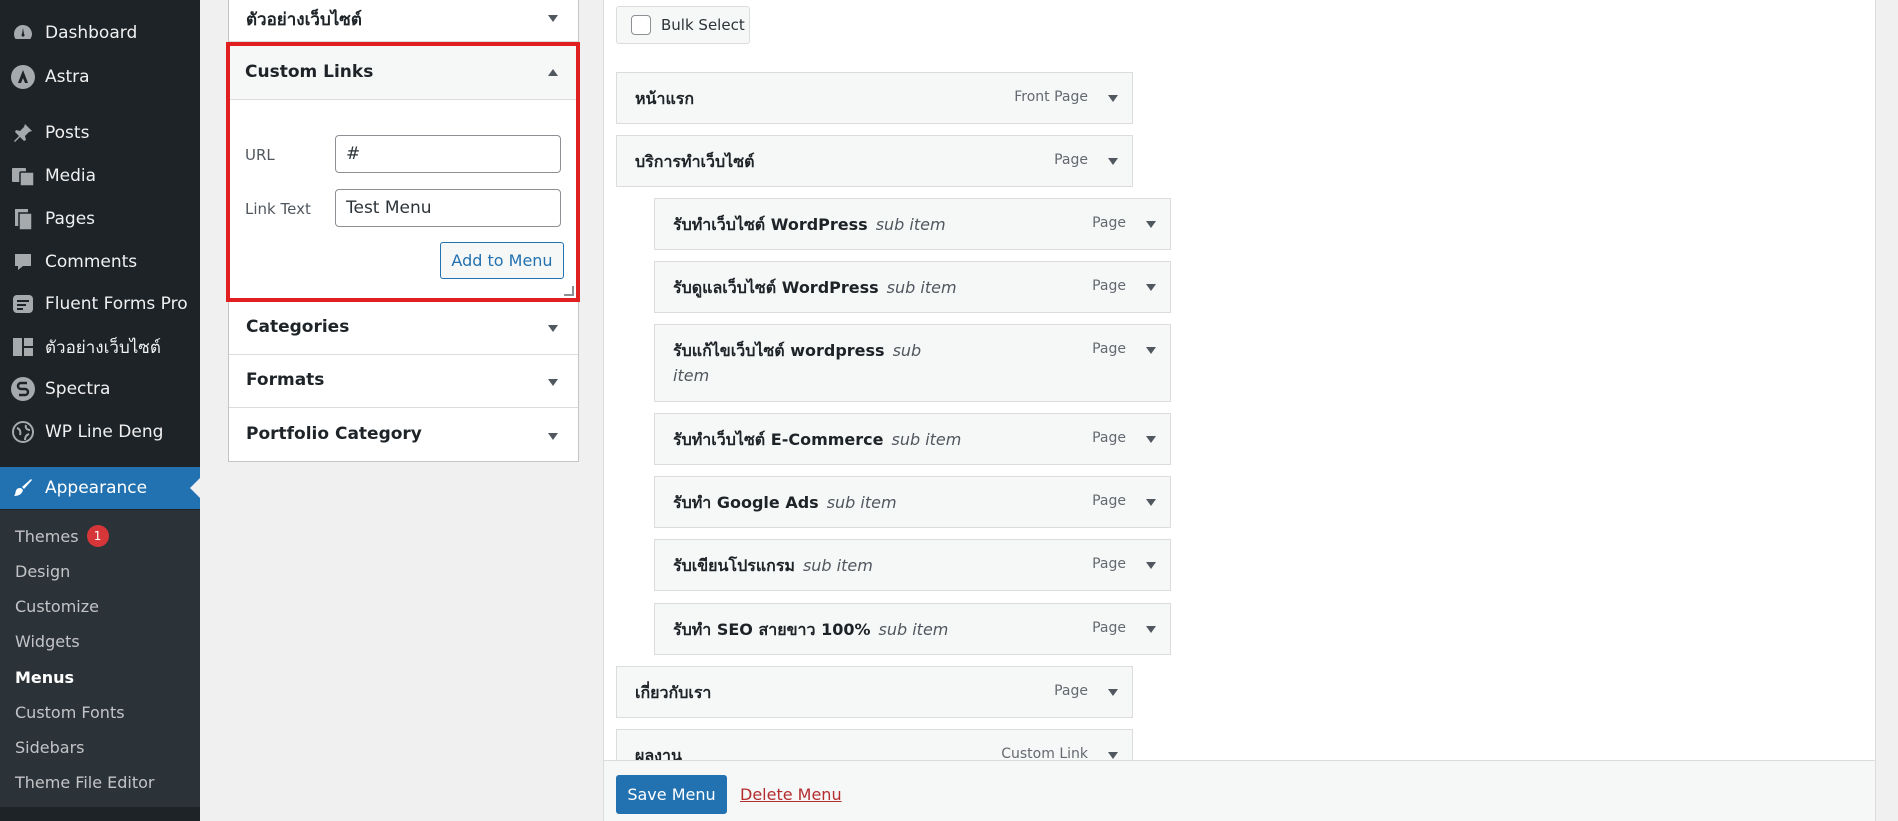 Image resolution: width=1898 pixels, height=821 pixels. What do you see at coordinates (448, 208) in the screenshot?
I see `link-text-input` at bounding box center [448, 208].